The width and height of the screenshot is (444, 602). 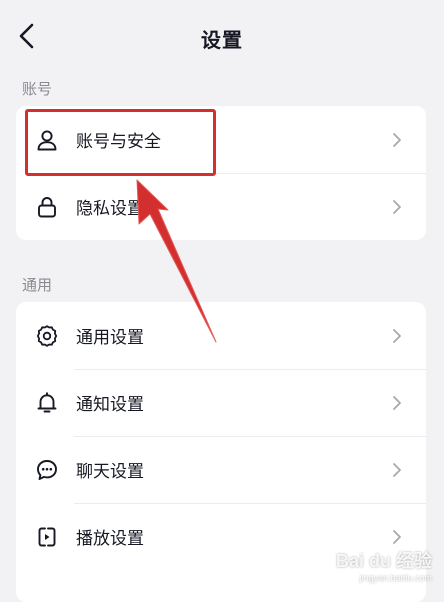 What do you see at coordinates (221, 139) in the screenshot?
I see `settings-item-account-security: 账号与安全` at bounding box center [221, 139].